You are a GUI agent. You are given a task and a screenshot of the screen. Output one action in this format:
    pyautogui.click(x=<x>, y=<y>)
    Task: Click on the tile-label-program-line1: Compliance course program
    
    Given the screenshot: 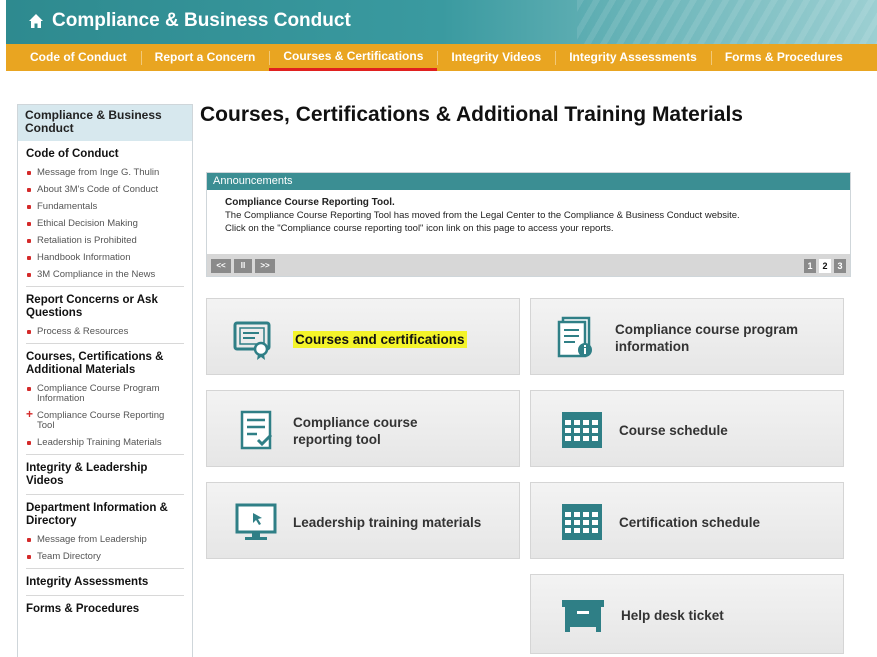 What is the action you would take?
    pyautogui.click(x=707, y=329)
    